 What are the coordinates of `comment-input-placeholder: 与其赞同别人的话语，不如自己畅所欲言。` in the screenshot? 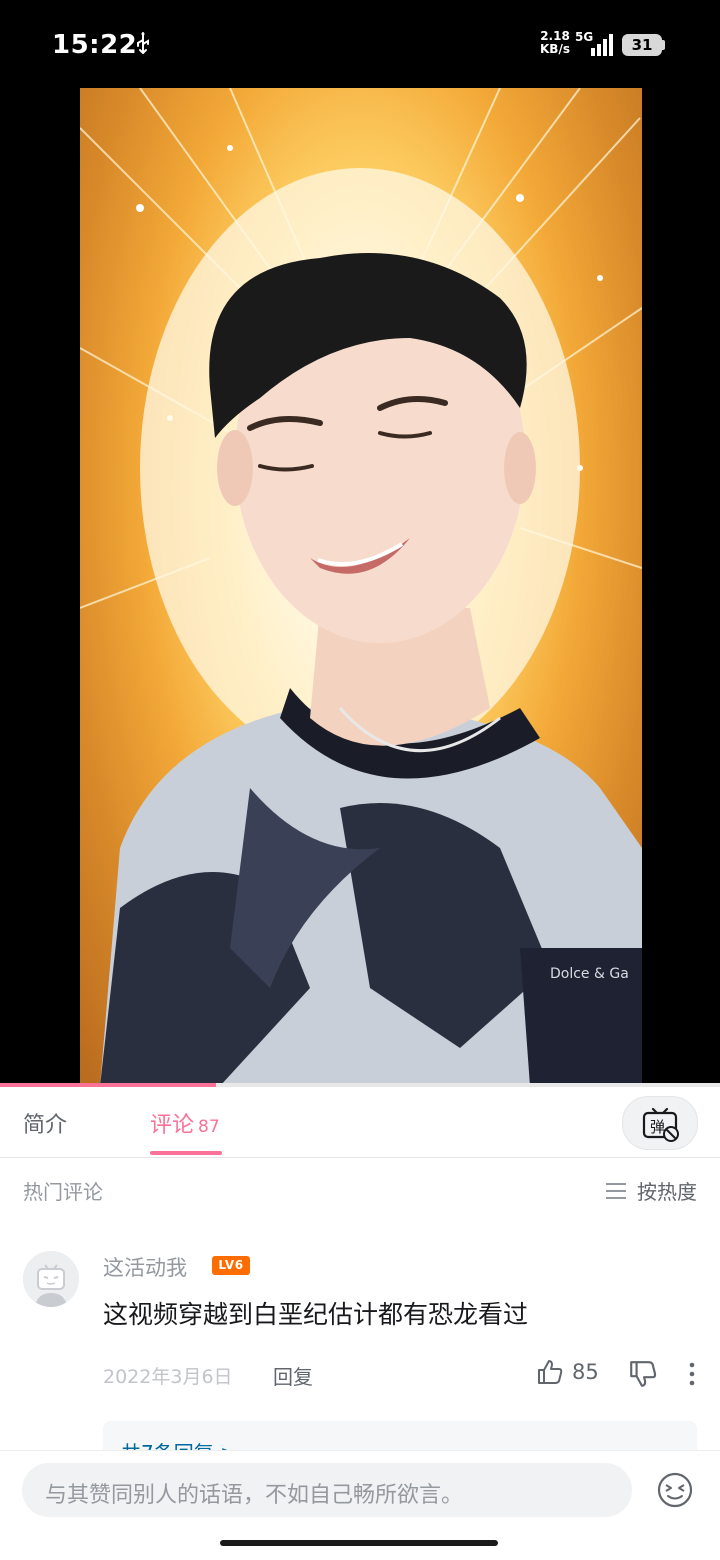 It's located at (254, 1495).